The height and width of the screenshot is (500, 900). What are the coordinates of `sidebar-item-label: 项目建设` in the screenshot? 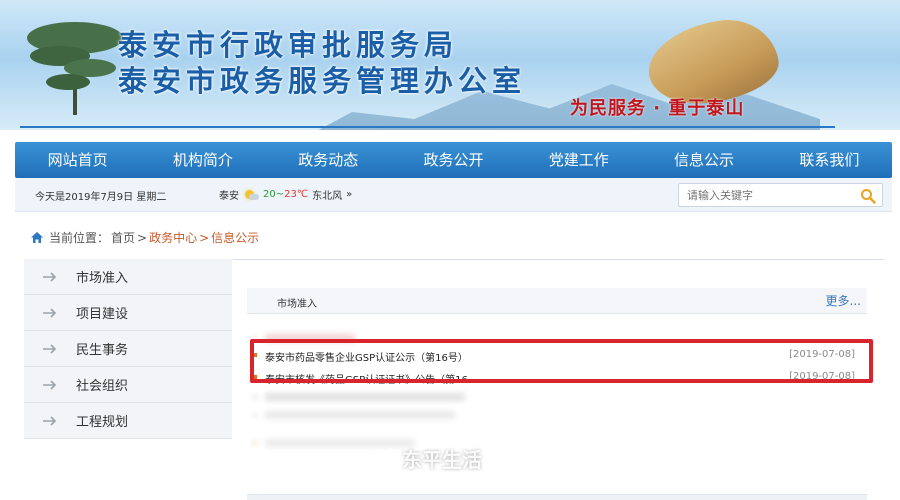 It's located at (102, 314).